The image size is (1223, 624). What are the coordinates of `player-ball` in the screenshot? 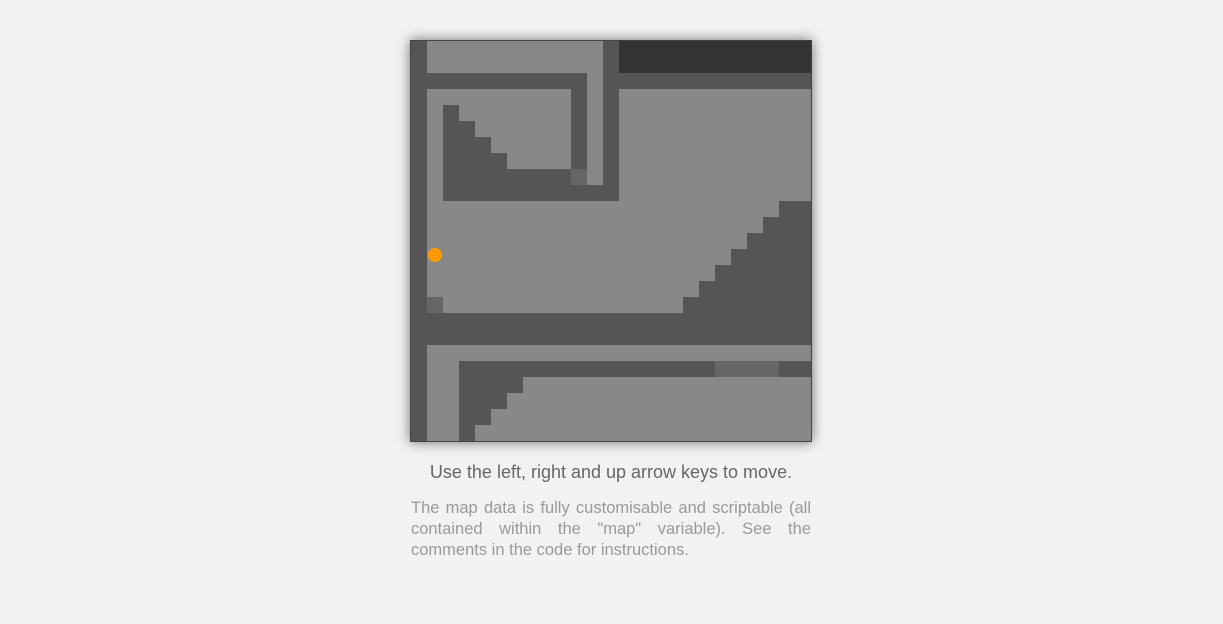 It's located at (435, 255).